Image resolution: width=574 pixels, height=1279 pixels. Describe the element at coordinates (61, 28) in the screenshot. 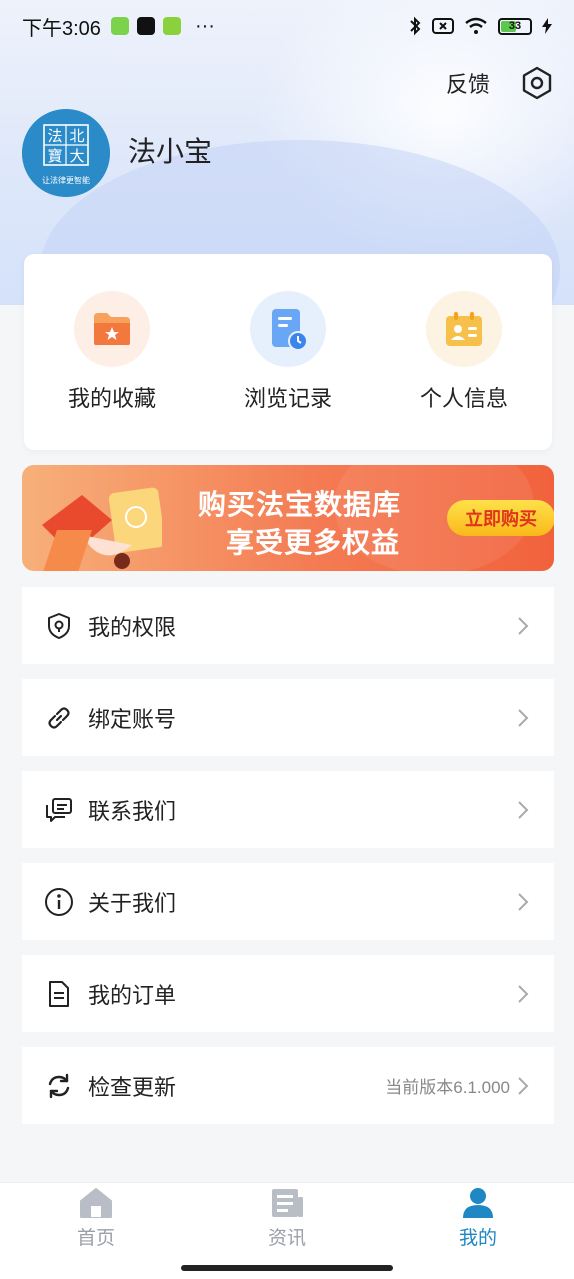

I see `status-time: 下午3:06` at that location.